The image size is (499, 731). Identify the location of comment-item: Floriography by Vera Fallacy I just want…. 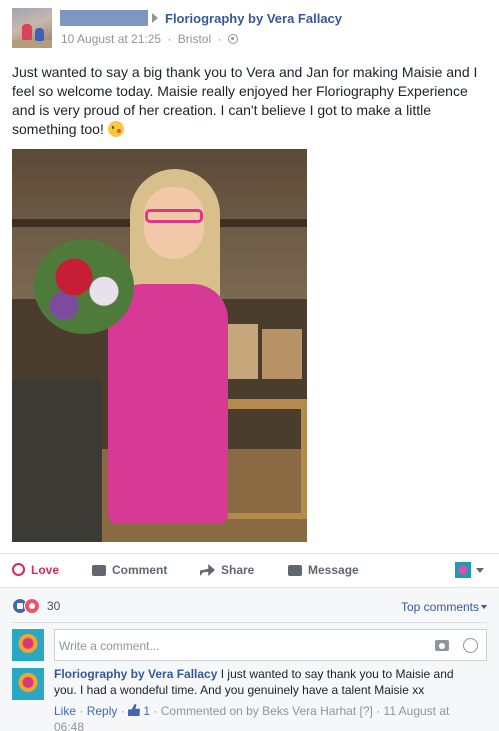
(249, 698).